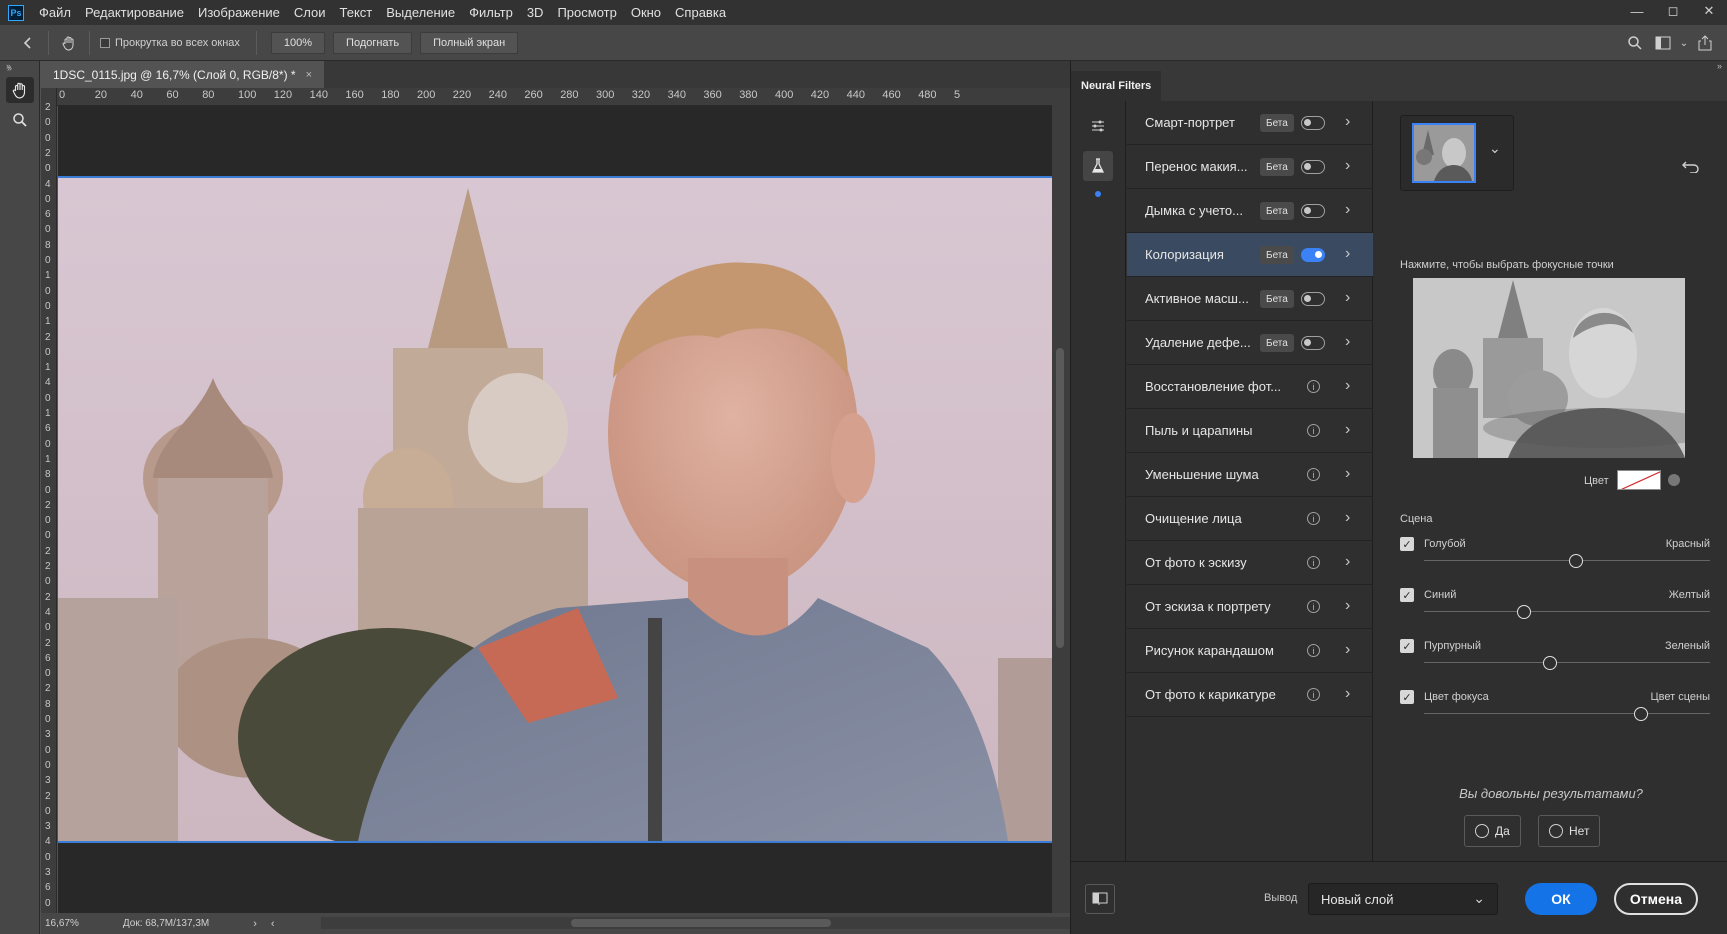 The height and width of the screenshot is (934, 1727). I want to click on menu-select: Выделение, so click(420, 12).